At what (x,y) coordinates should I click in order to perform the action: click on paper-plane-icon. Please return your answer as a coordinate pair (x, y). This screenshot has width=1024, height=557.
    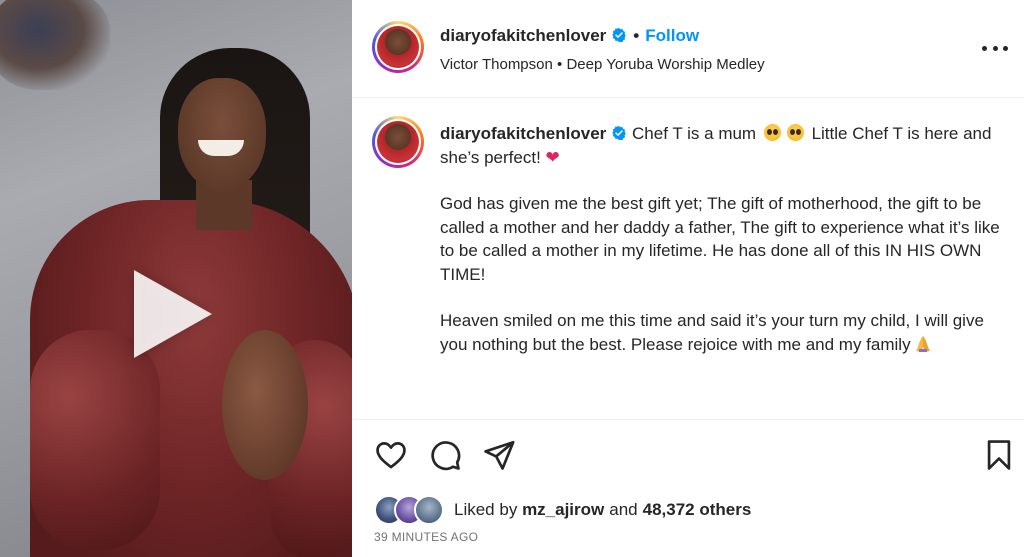
    Looking at the image, I should click on (499, 455).